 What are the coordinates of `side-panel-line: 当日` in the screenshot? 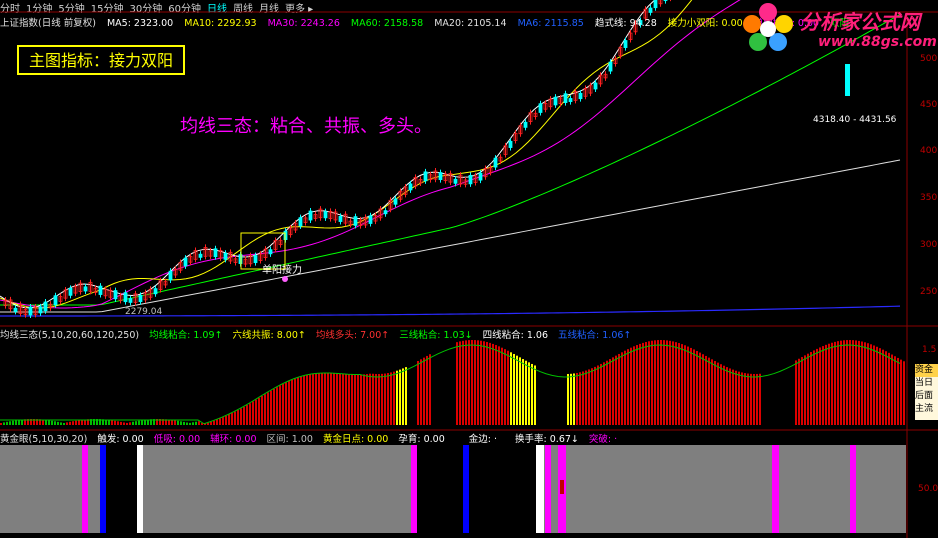 It's located at (924, 383).